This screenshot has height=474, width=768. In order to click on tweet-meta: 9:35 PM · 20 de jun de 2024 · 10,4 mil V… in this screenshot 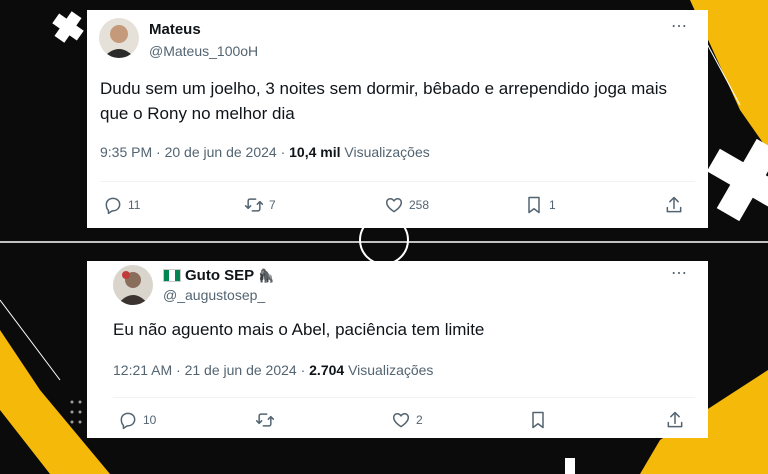, I will do `click(265, 152)`.